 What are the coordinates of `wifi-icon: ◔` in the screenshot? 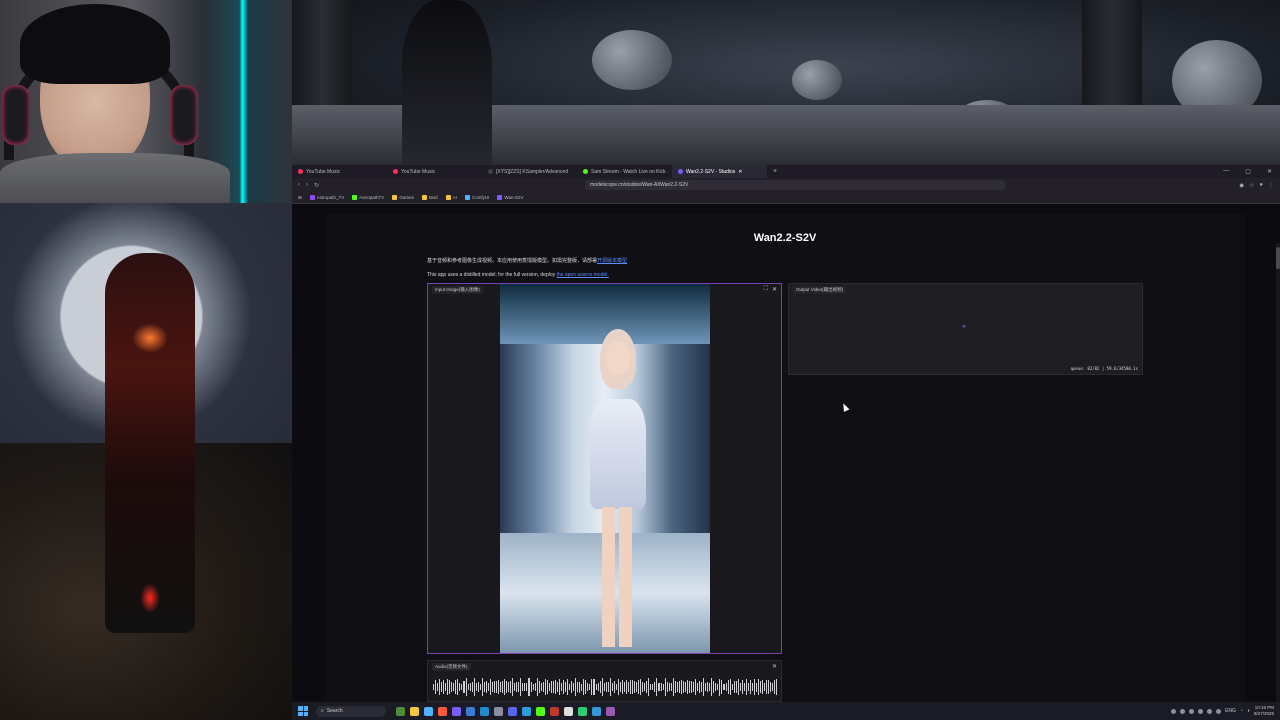 It's located at (1241, 711).